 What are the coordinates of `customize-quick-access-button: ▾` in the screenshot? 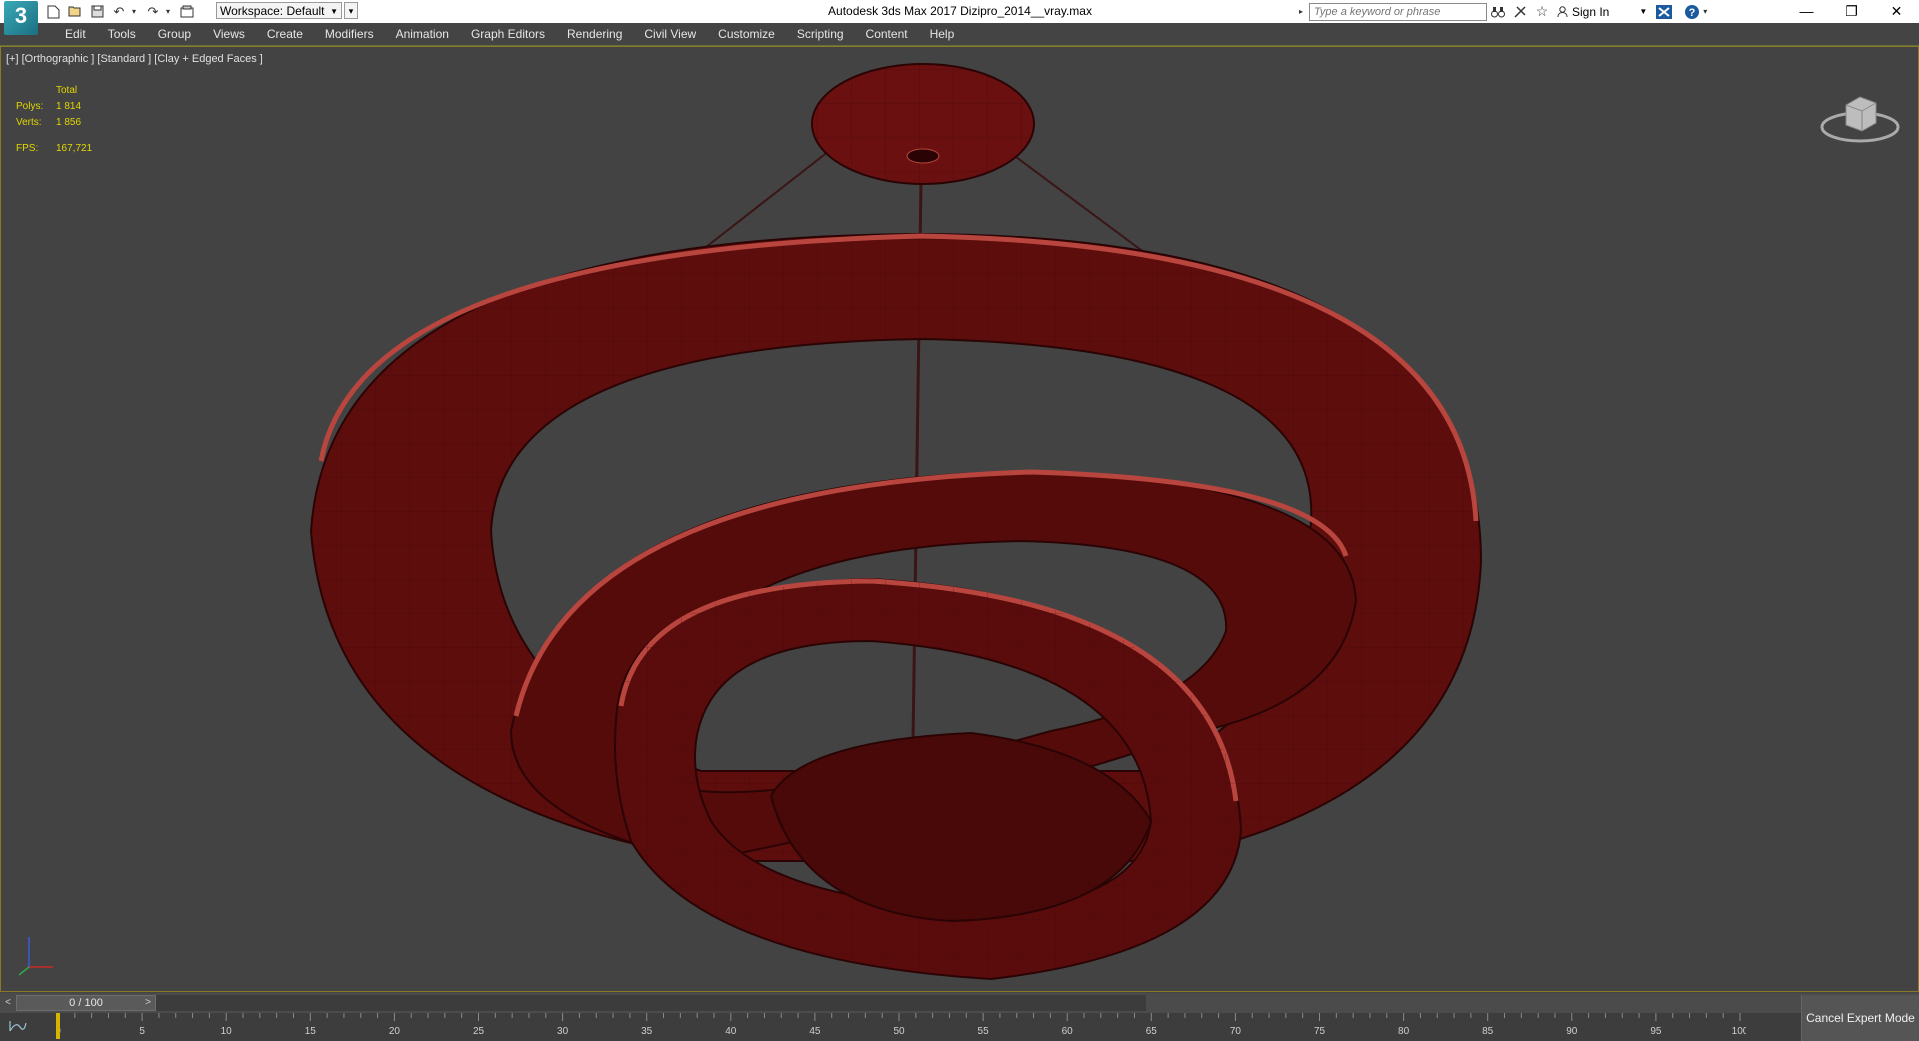 It's located at (351, 10).